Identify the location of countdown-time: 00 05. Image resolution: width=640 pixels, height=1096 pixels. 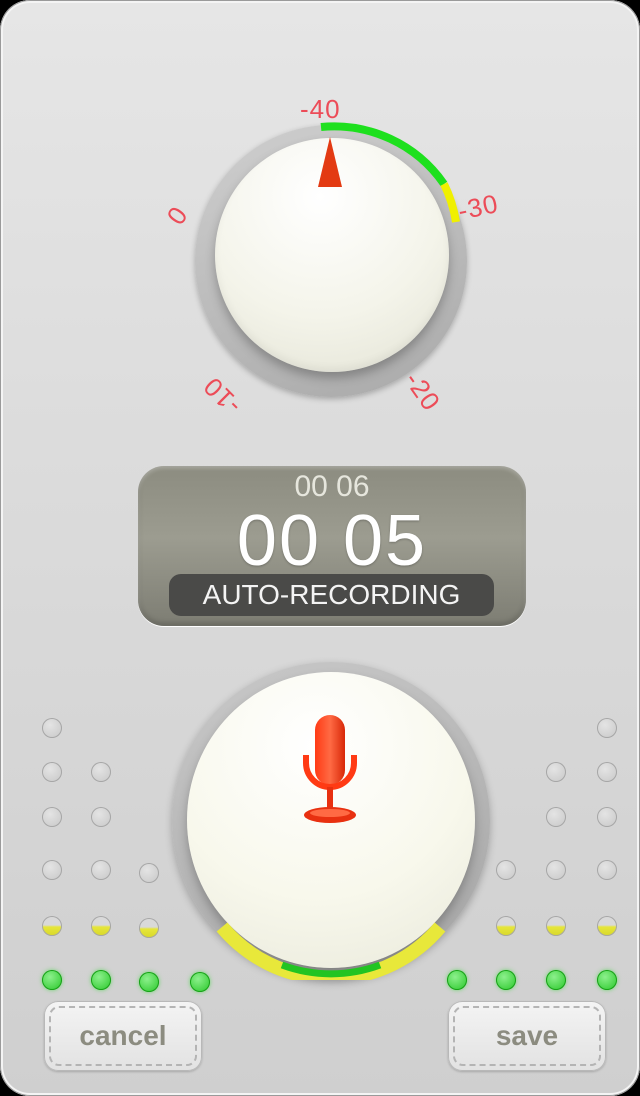
(332, 541).